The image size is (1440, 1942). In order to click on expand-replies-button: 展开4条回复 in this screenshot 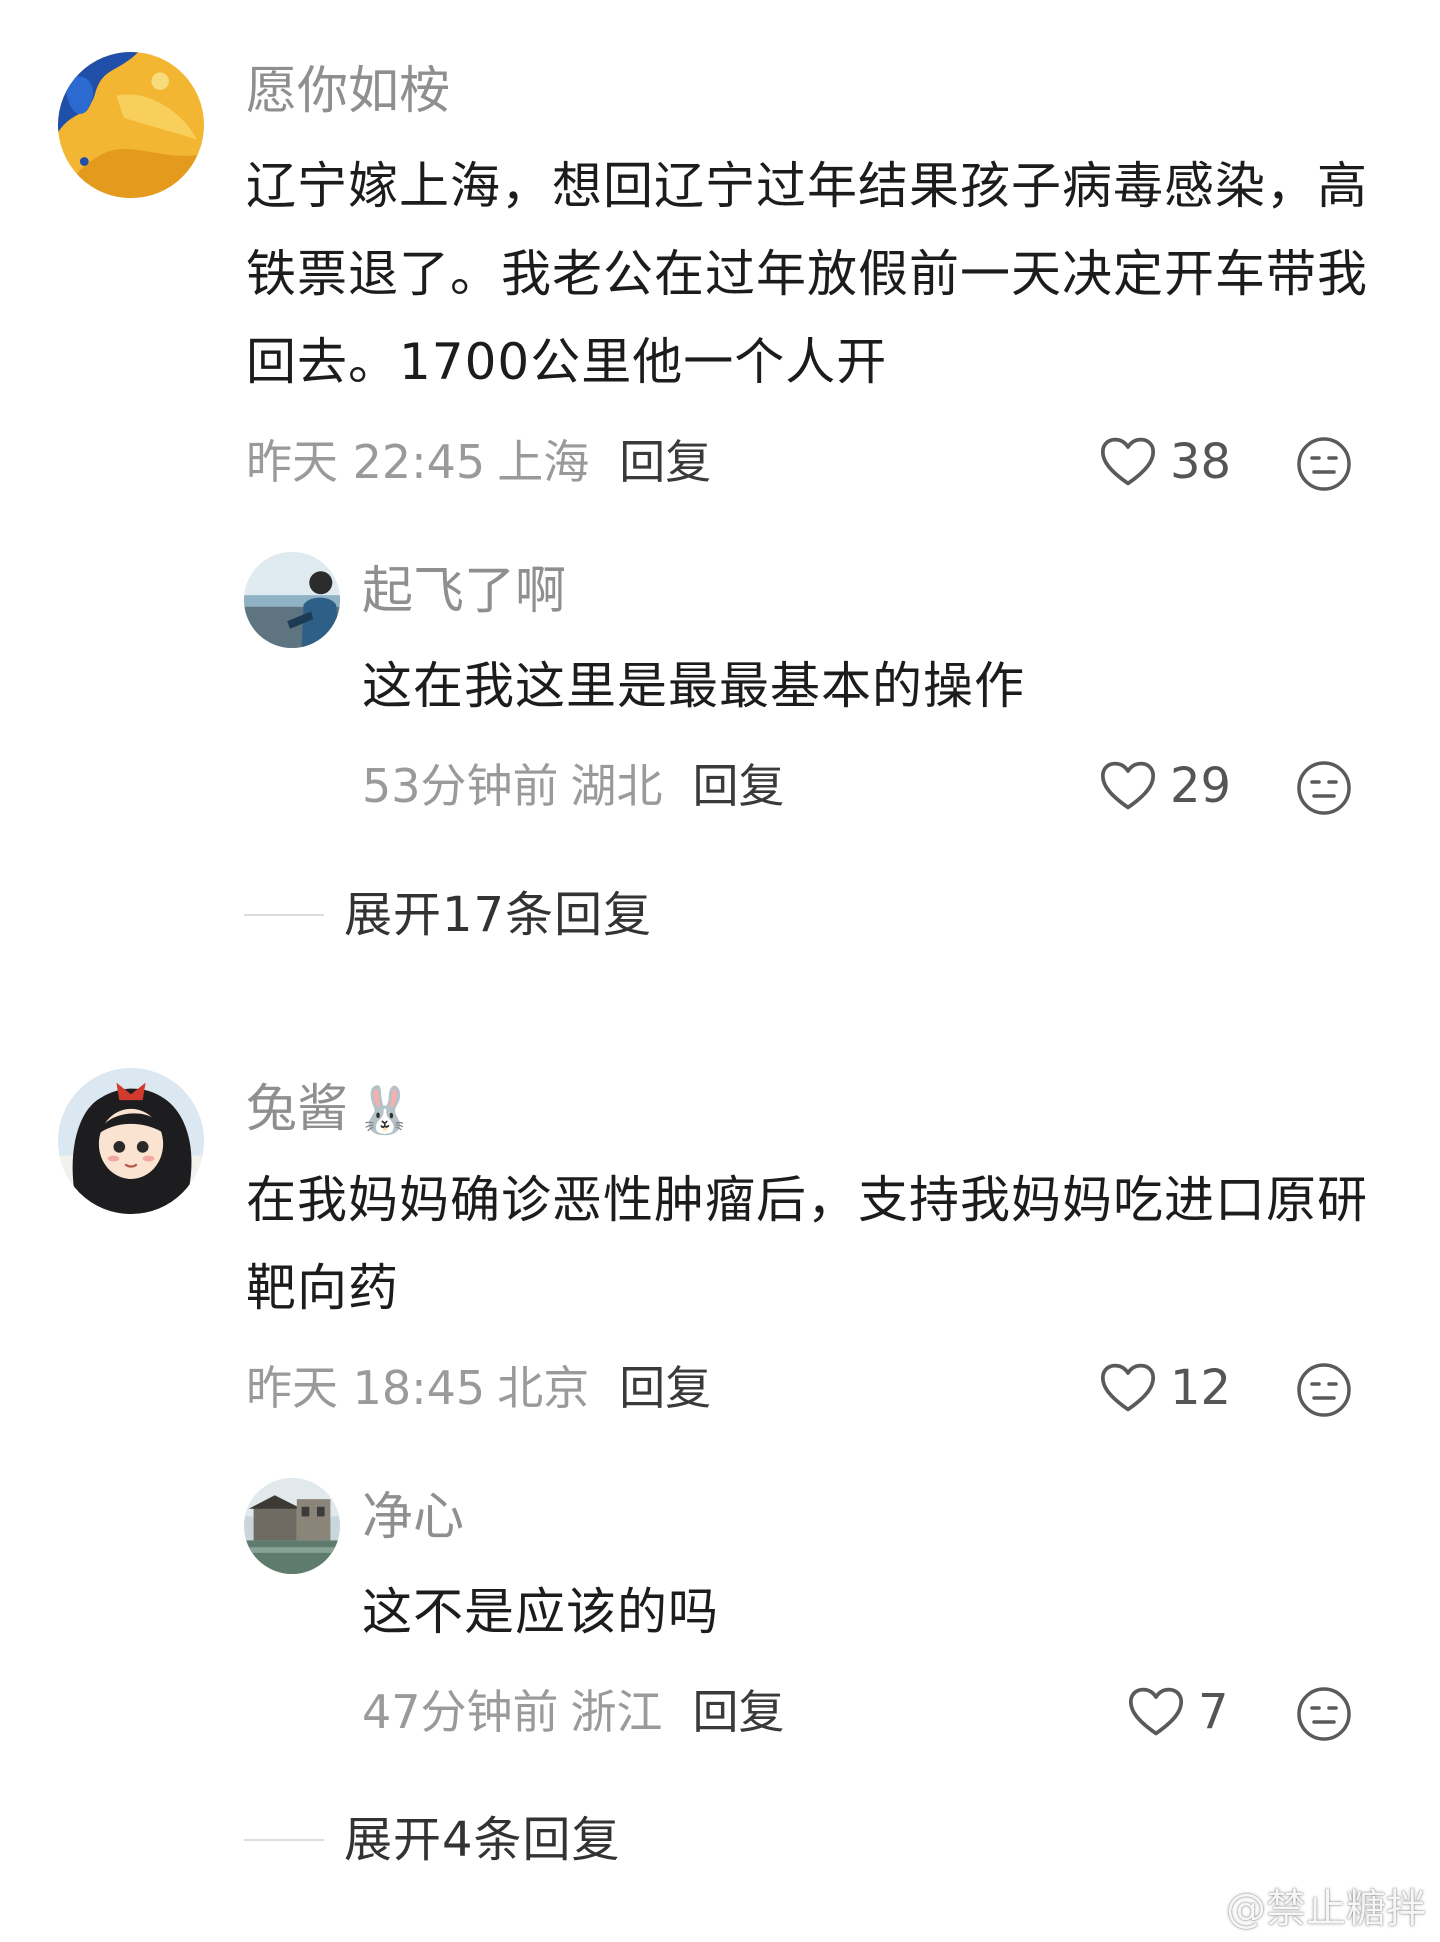, I will do `click(432, 1840)`.